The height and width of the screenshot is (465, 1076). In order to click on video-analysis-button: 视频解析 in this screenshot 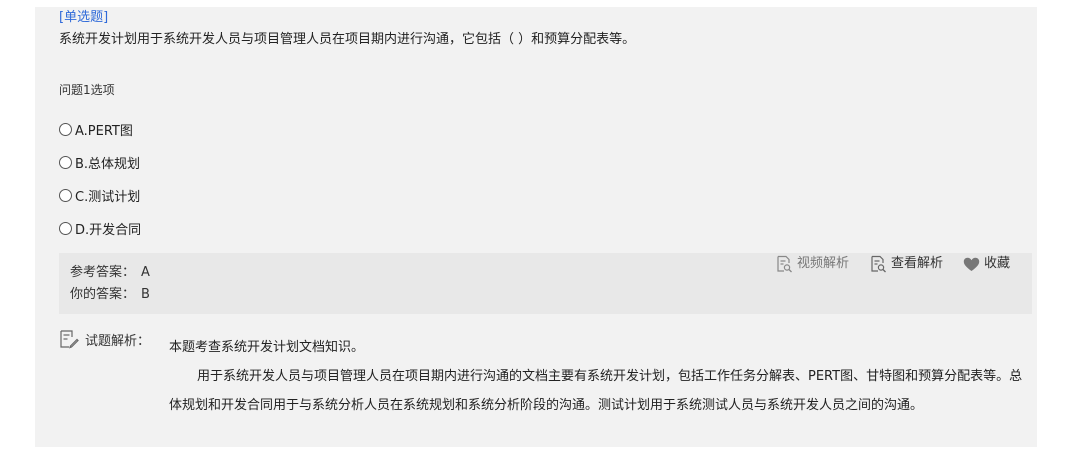, I will do `click(812, 264)`.